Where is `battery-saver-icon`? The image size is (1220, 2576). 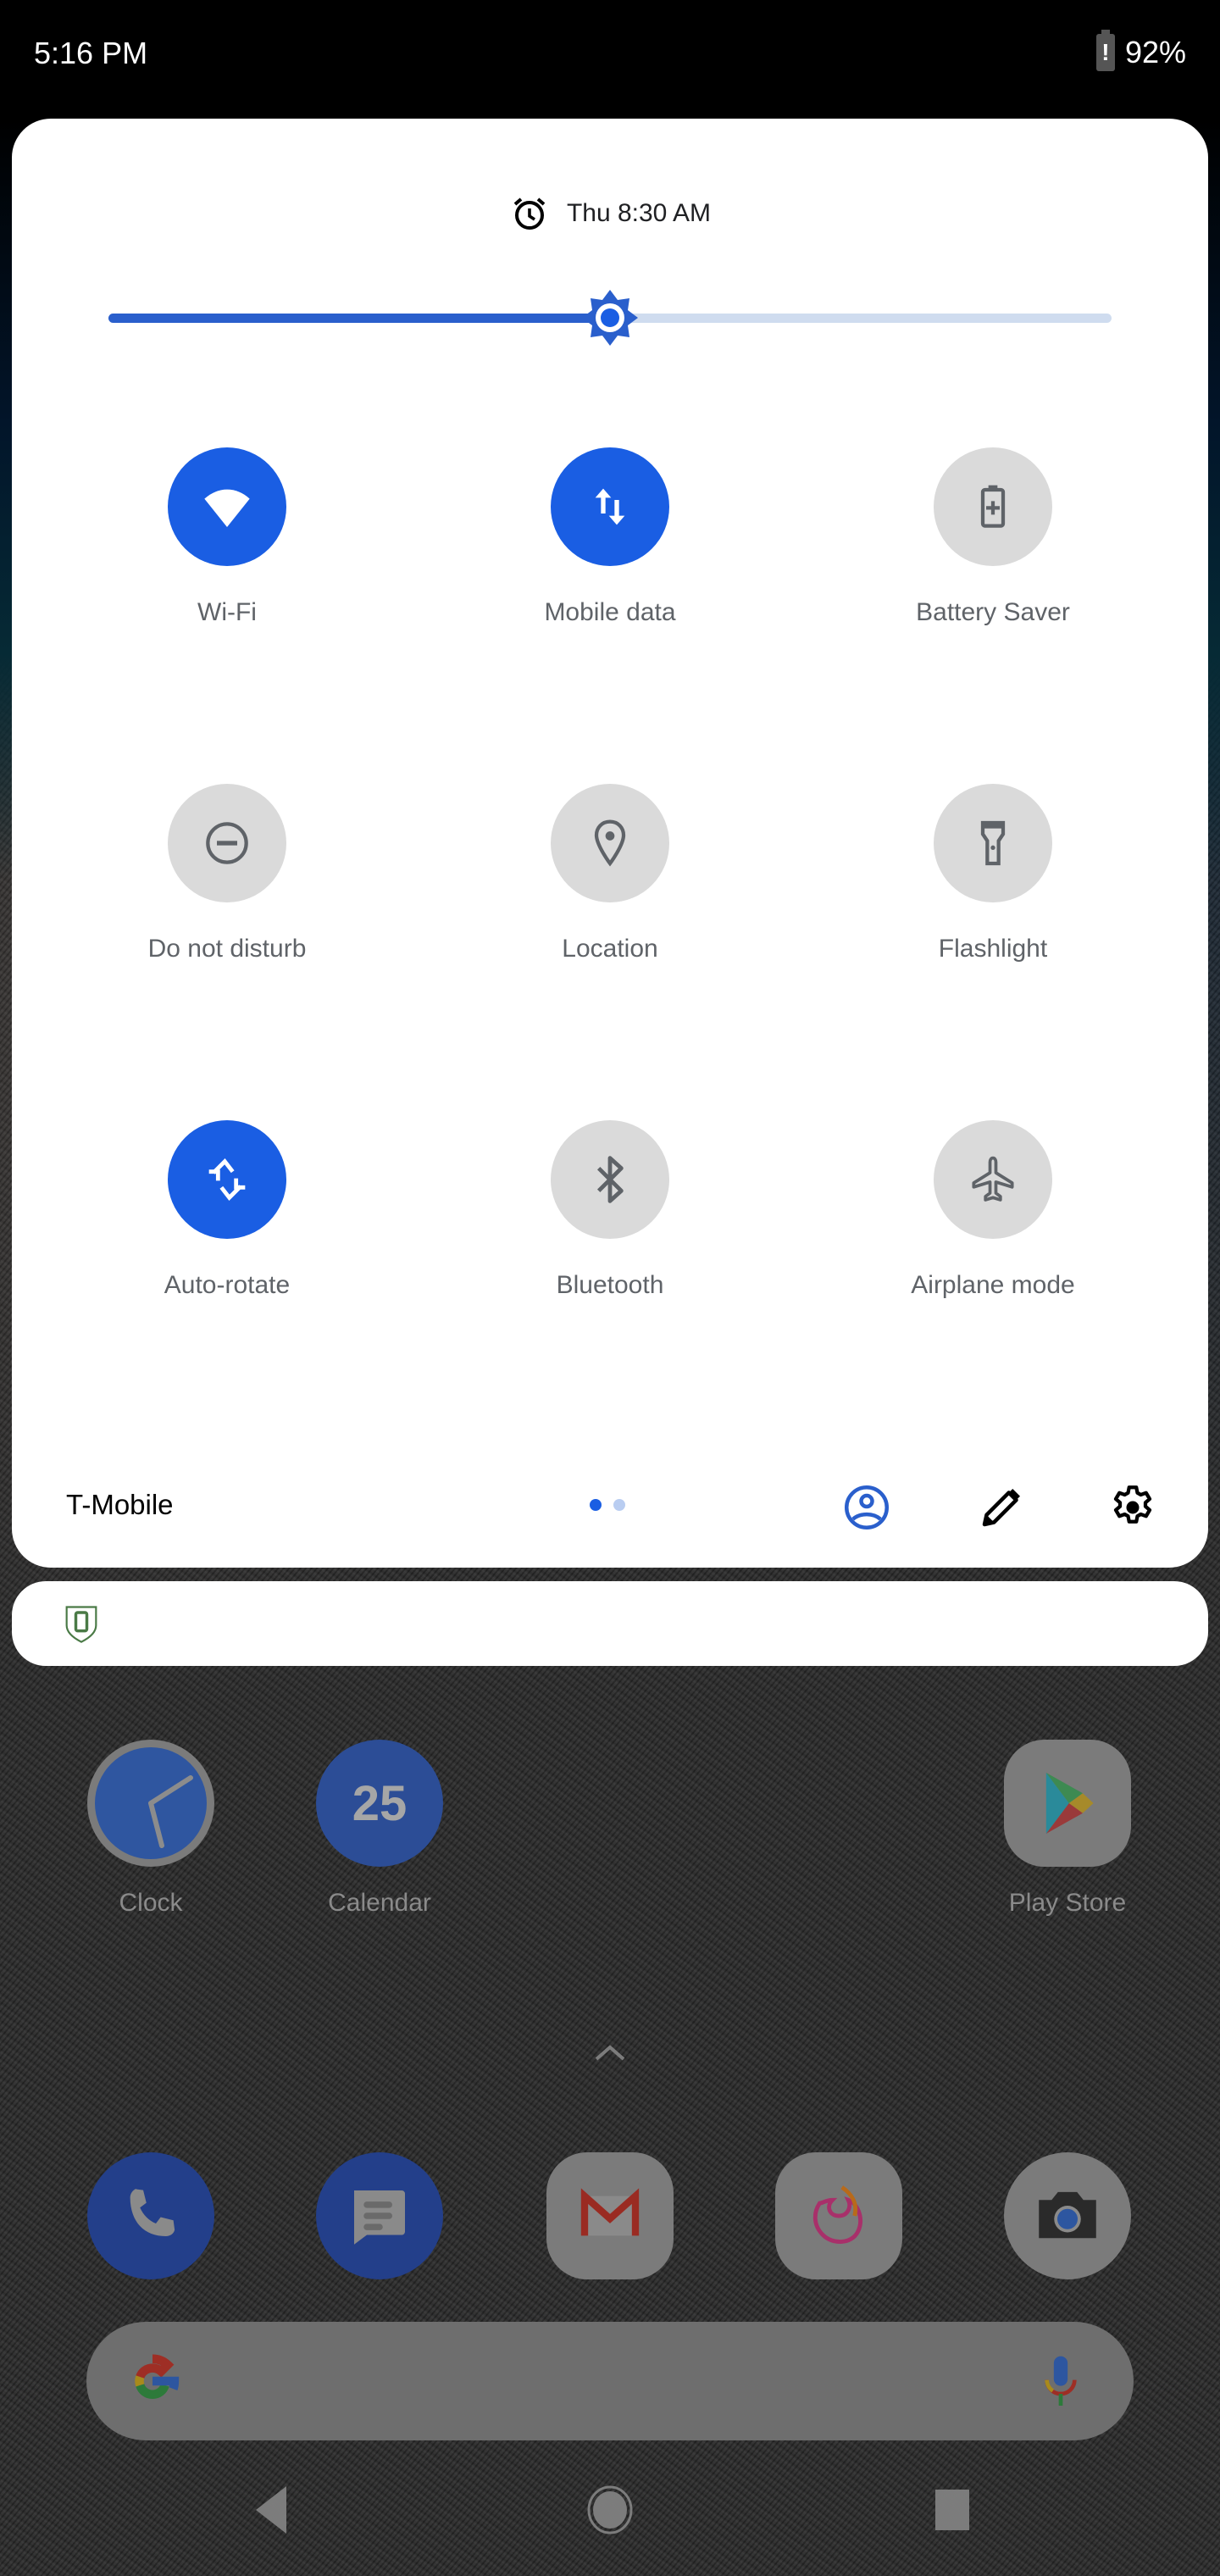
battery-saver-icon is located at coordinates (993, 507).